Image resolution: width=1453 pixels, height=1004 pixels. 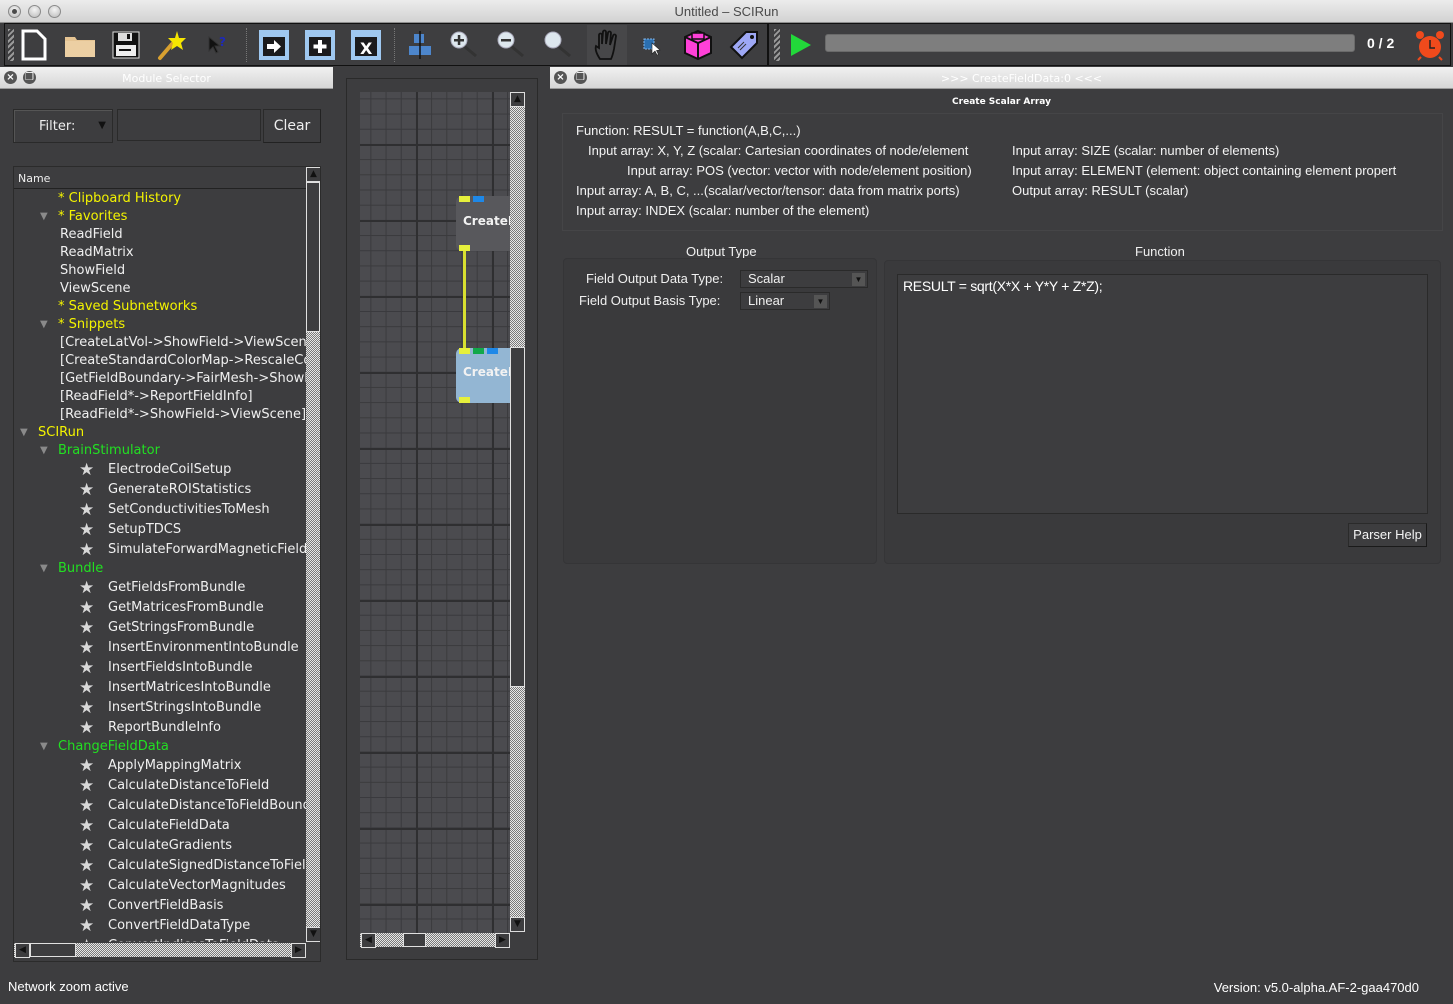 I want to click on module-list-item: ★ CalculateDistanceToFieldBoundary, so click(x=160, y=806).